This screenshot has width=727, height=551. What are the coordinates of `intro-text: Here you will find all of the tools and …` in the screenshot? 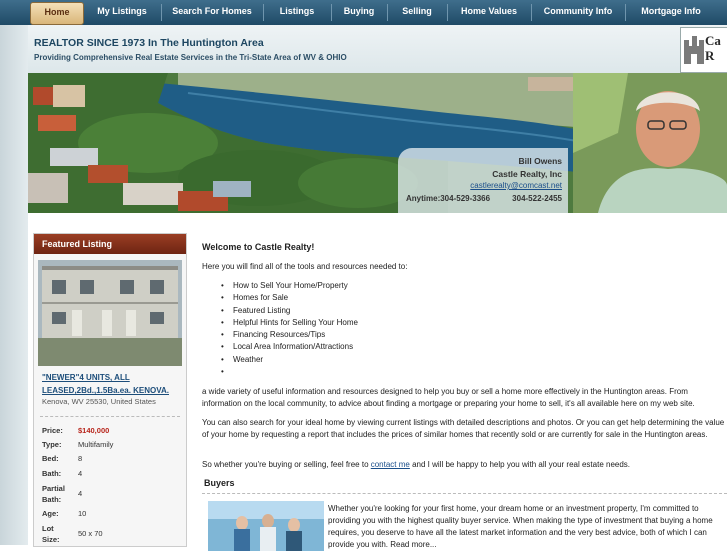 It's located at (305, 266).